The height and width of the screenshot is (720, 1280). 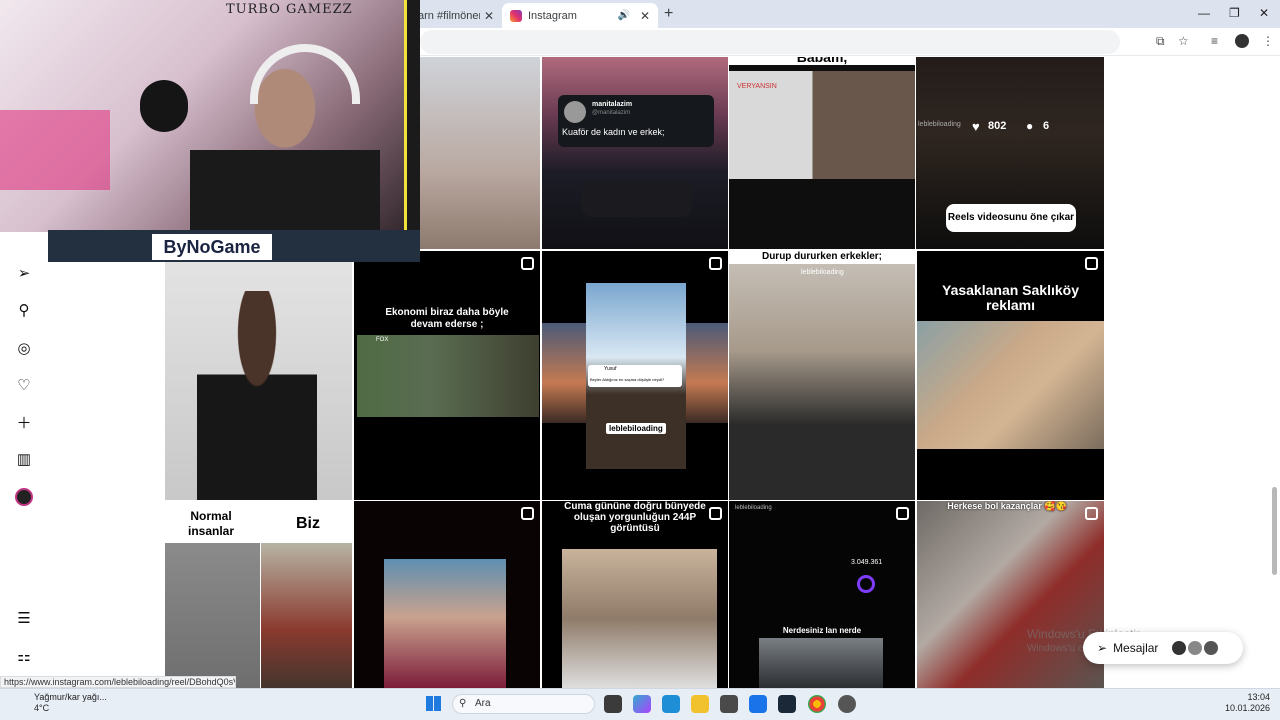 I want to click on tab-search-icon: ≡, so click(x=1214, y=41).